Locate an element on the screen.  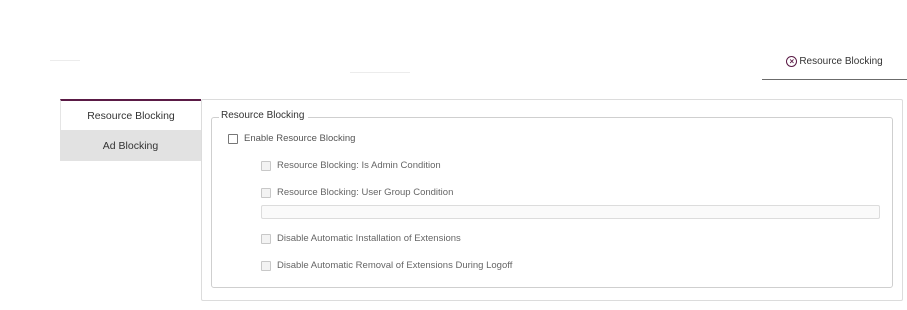
close-circle-icon: × is located at coordinates (792, 61).